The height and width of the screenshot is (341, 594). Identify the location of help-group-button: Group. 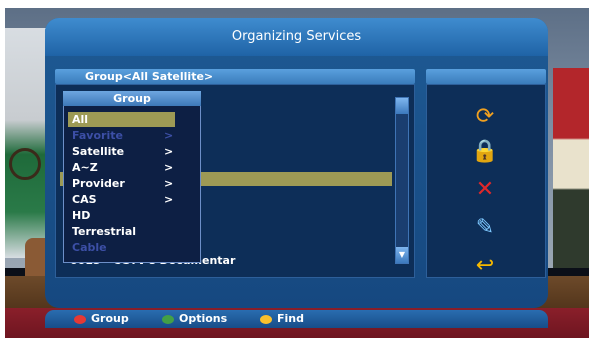
(101, 319).